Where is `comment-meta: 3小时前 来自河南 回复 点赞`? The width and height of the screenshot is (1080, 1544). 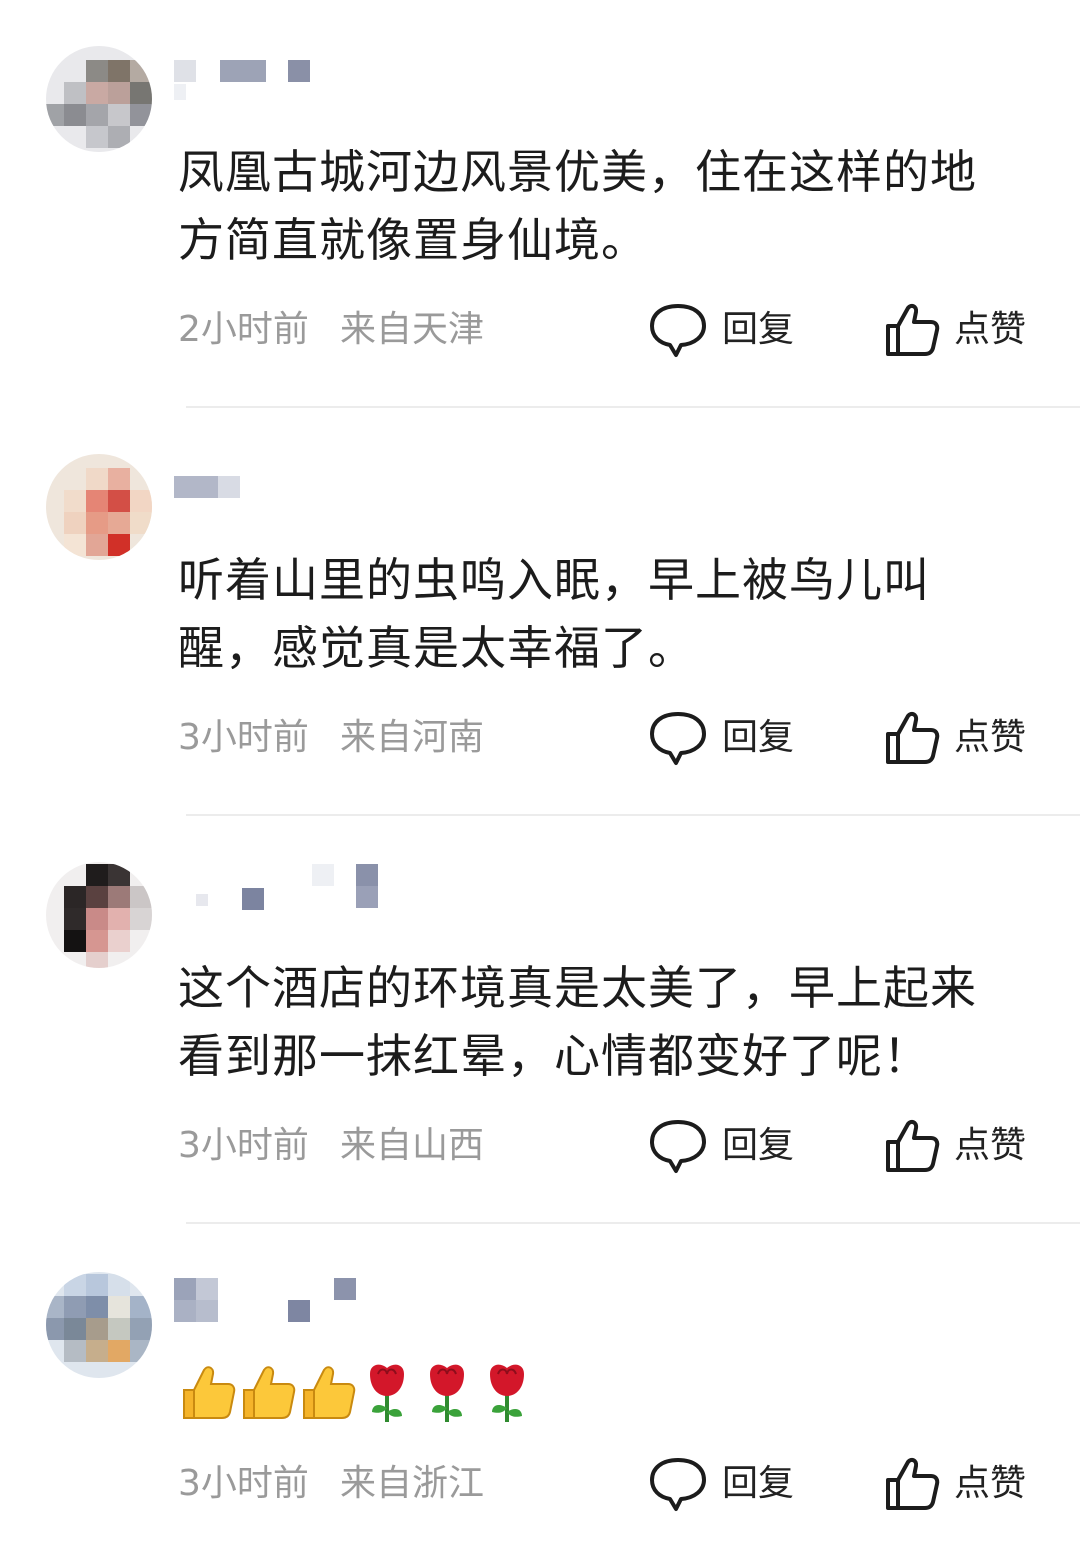
comment-meta: 3小时前 来自河南 回复 点赞 is located at coordinates (540, 738).